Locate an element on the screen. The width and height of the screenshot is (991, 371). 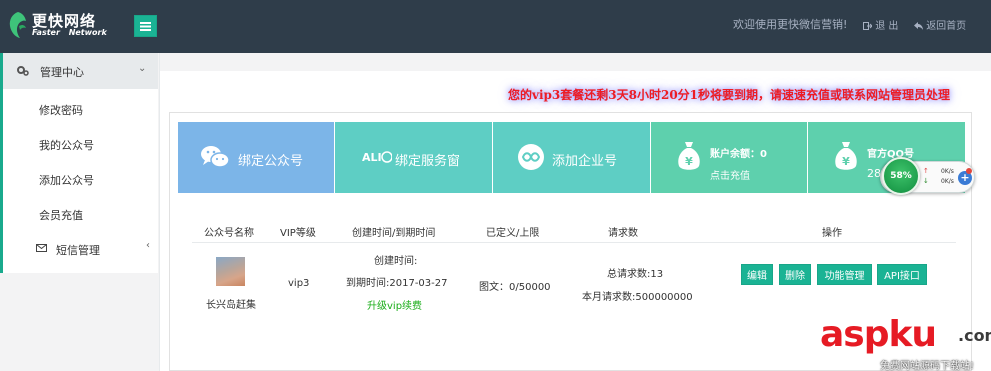
feature-manage-button: 功能管理 is located at coordinates (844, 274).